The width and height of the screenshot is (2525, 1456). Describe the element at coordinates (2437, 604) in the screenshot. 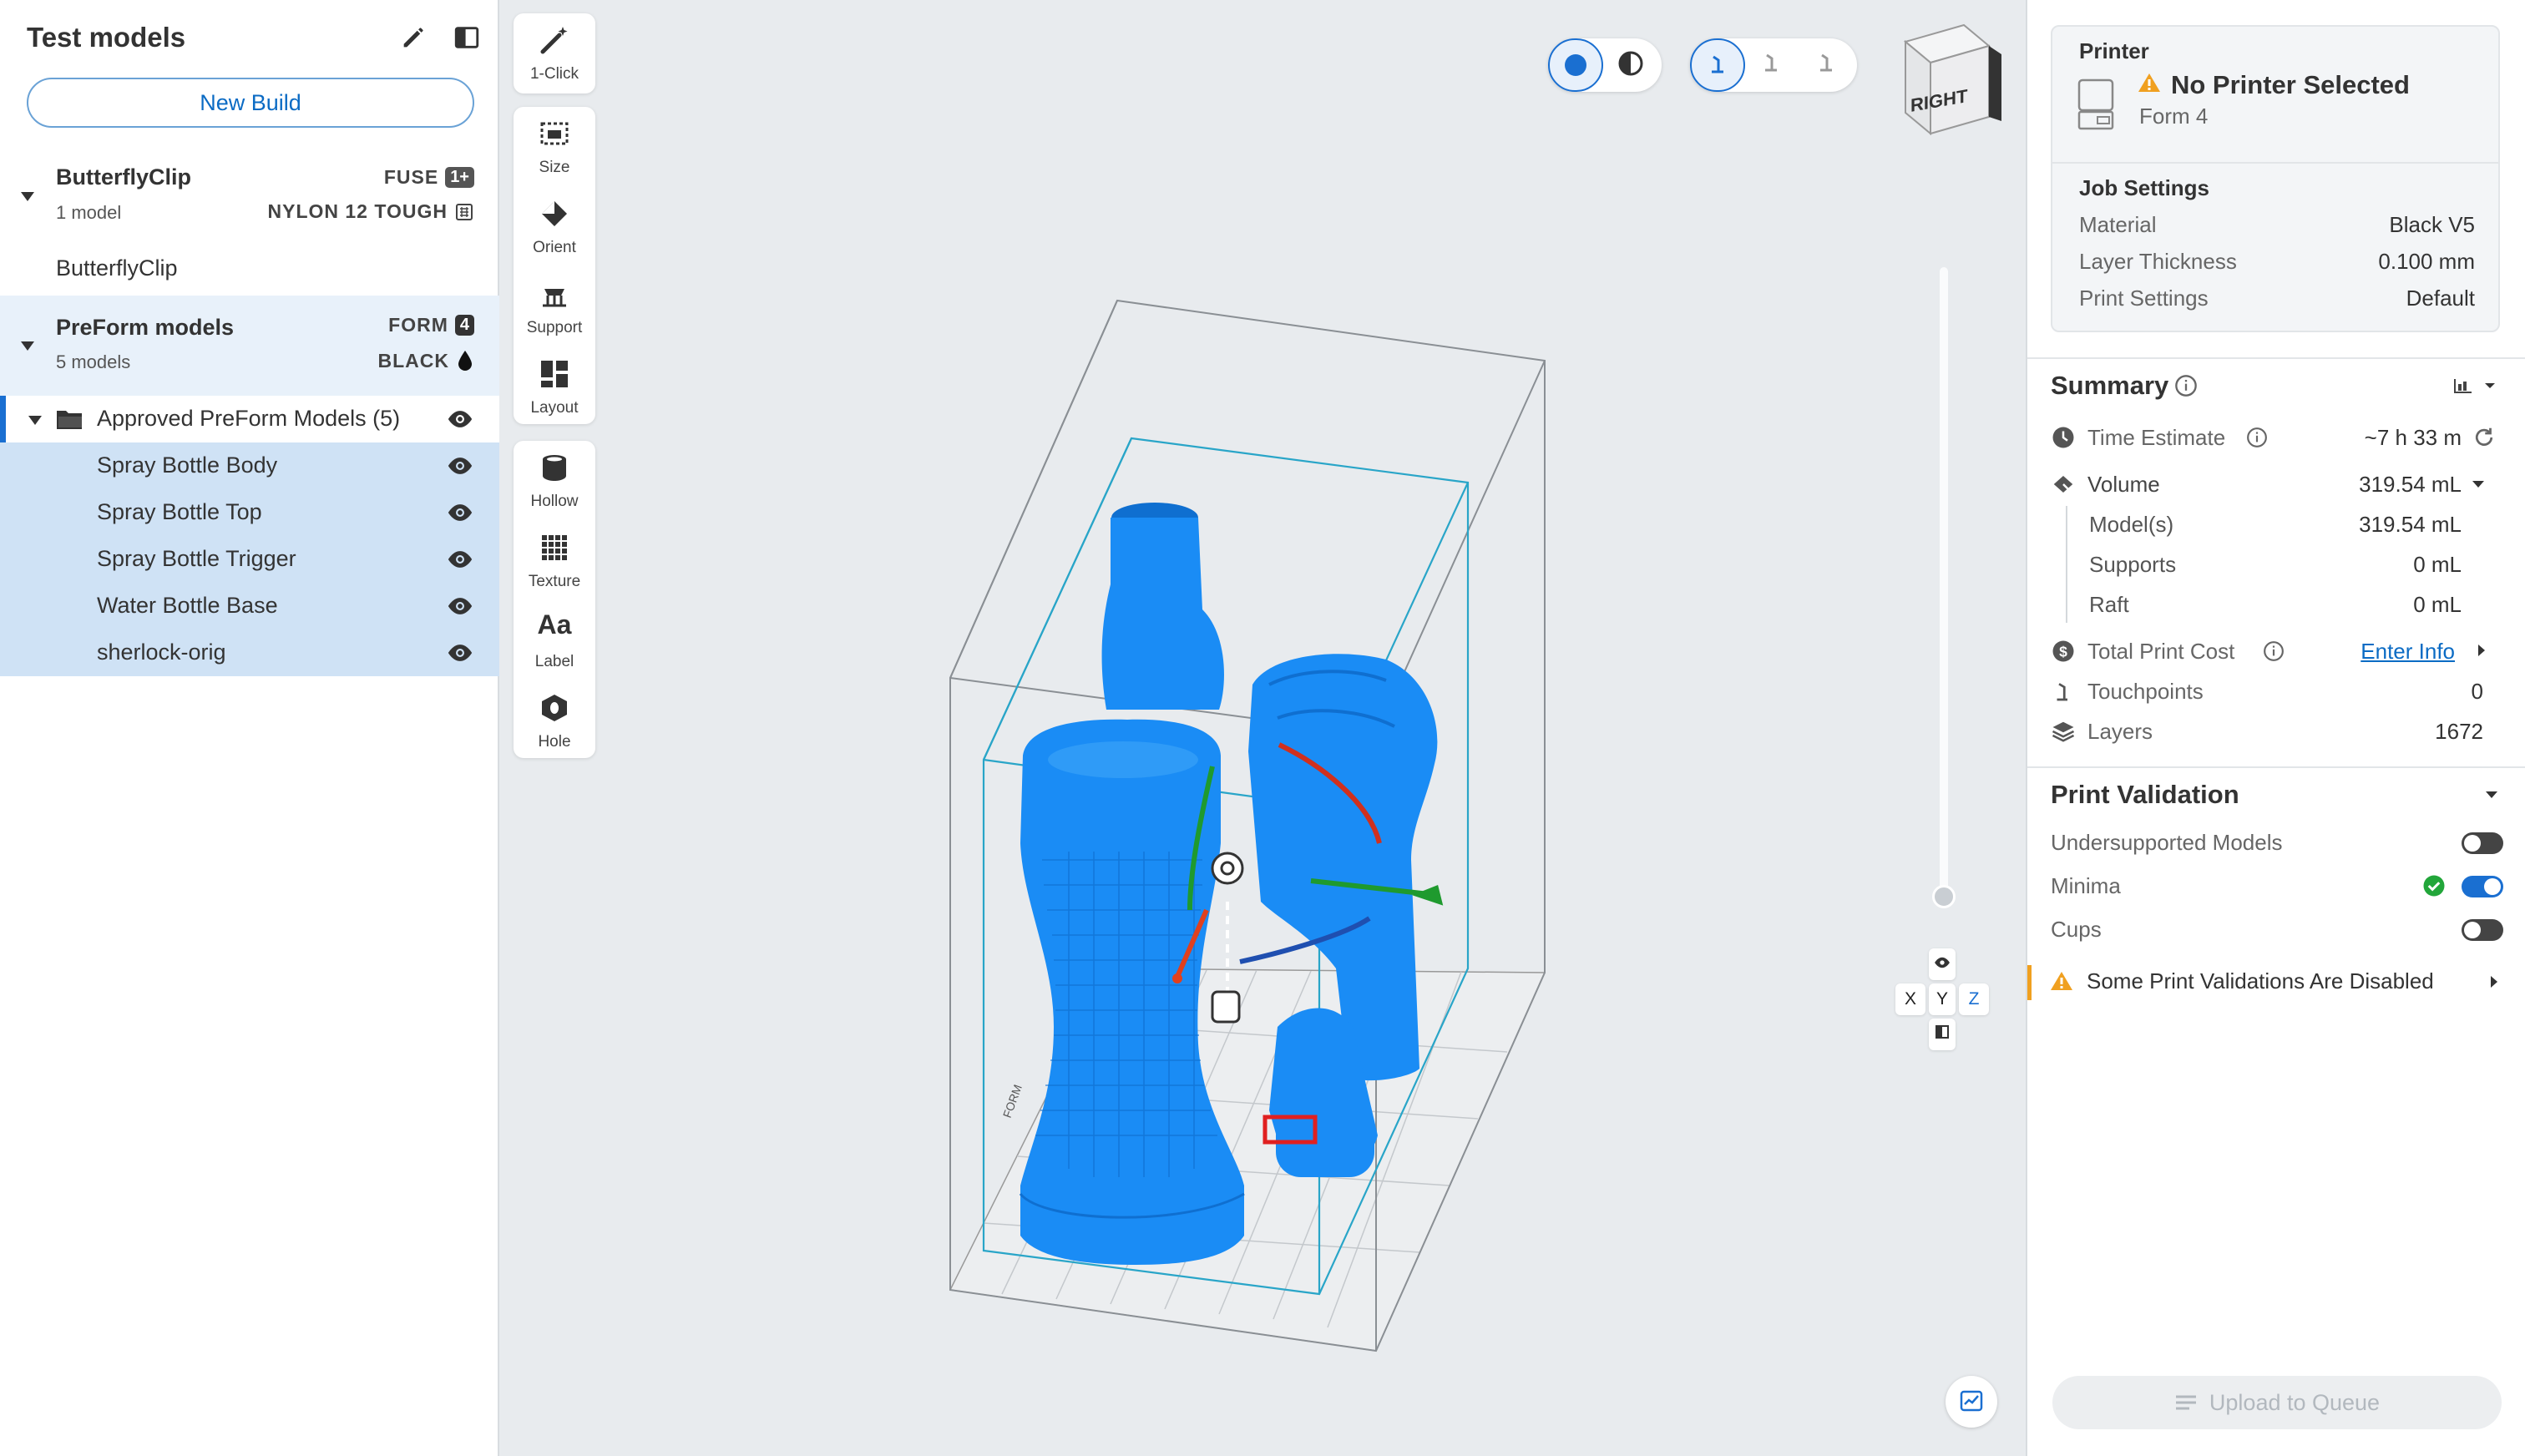

I see `raft-volume-value: 0 mL` at that location.